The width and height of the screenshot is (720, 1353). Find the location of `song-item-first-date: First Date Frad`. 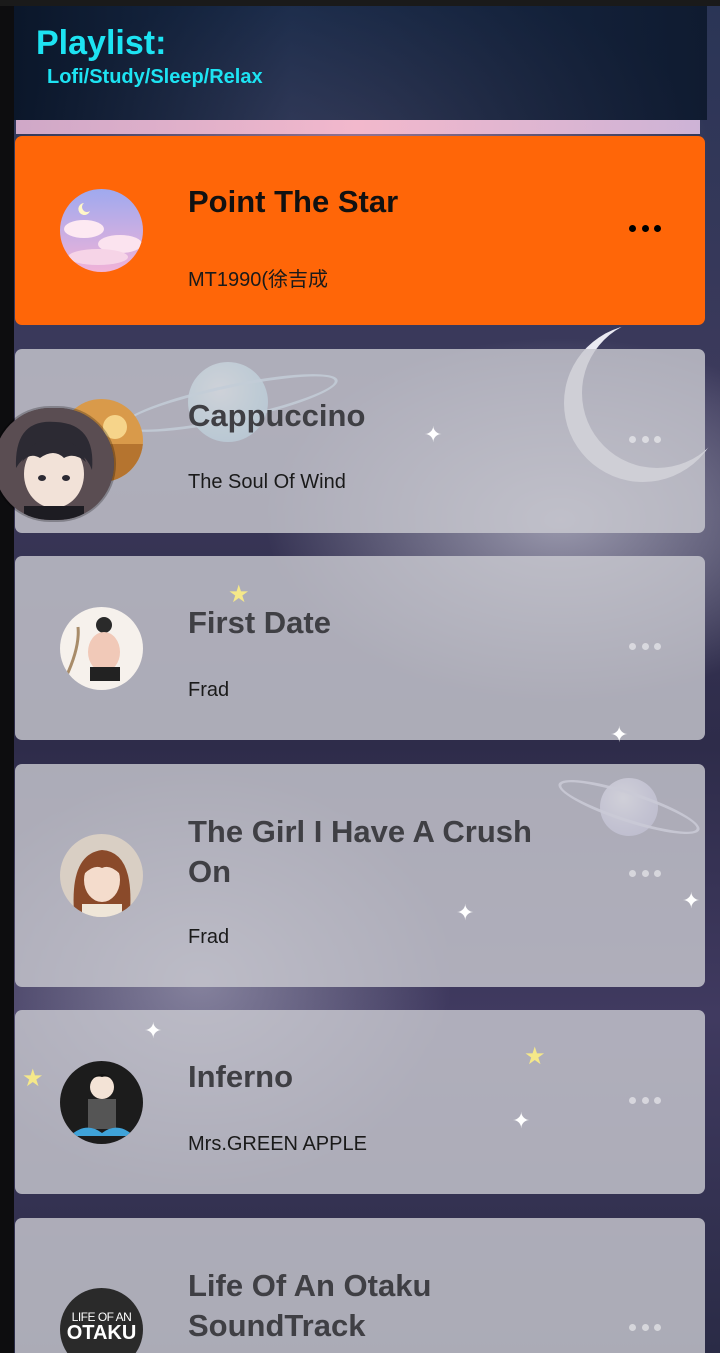

song-item-first-date: First Date Frad is located at coordinates (360, 648).